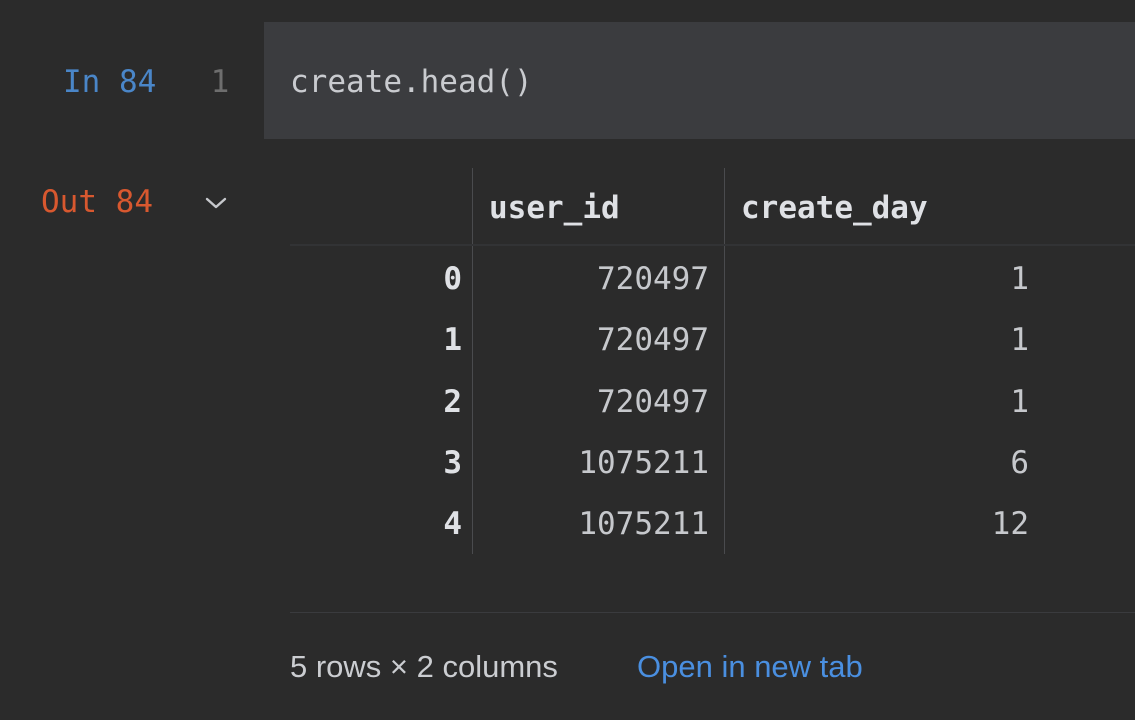  Describe the element at coordinates (424, 666) in the screenshot. I see `dataframe-shape-summary: 5 rows × 2 columns` at that location.